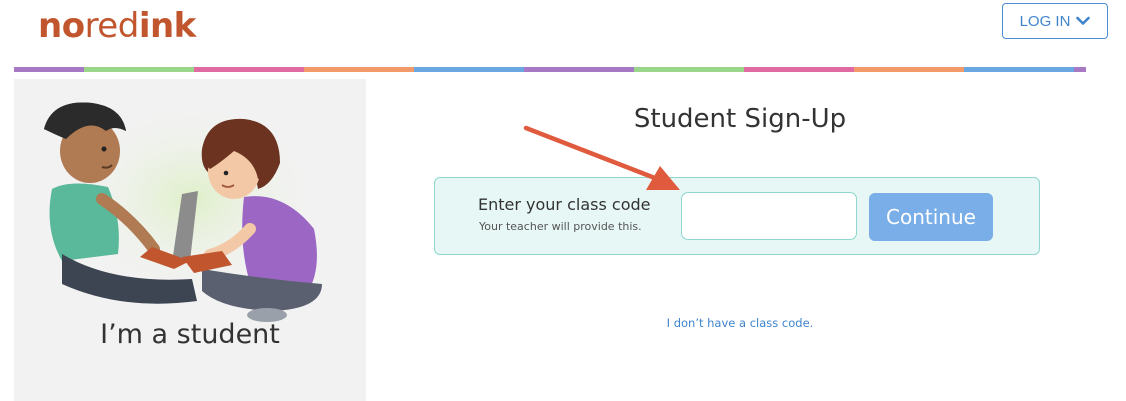 The image size is (1126, 401). I want to click on login-label: LOG IN, so click(1045, 21).